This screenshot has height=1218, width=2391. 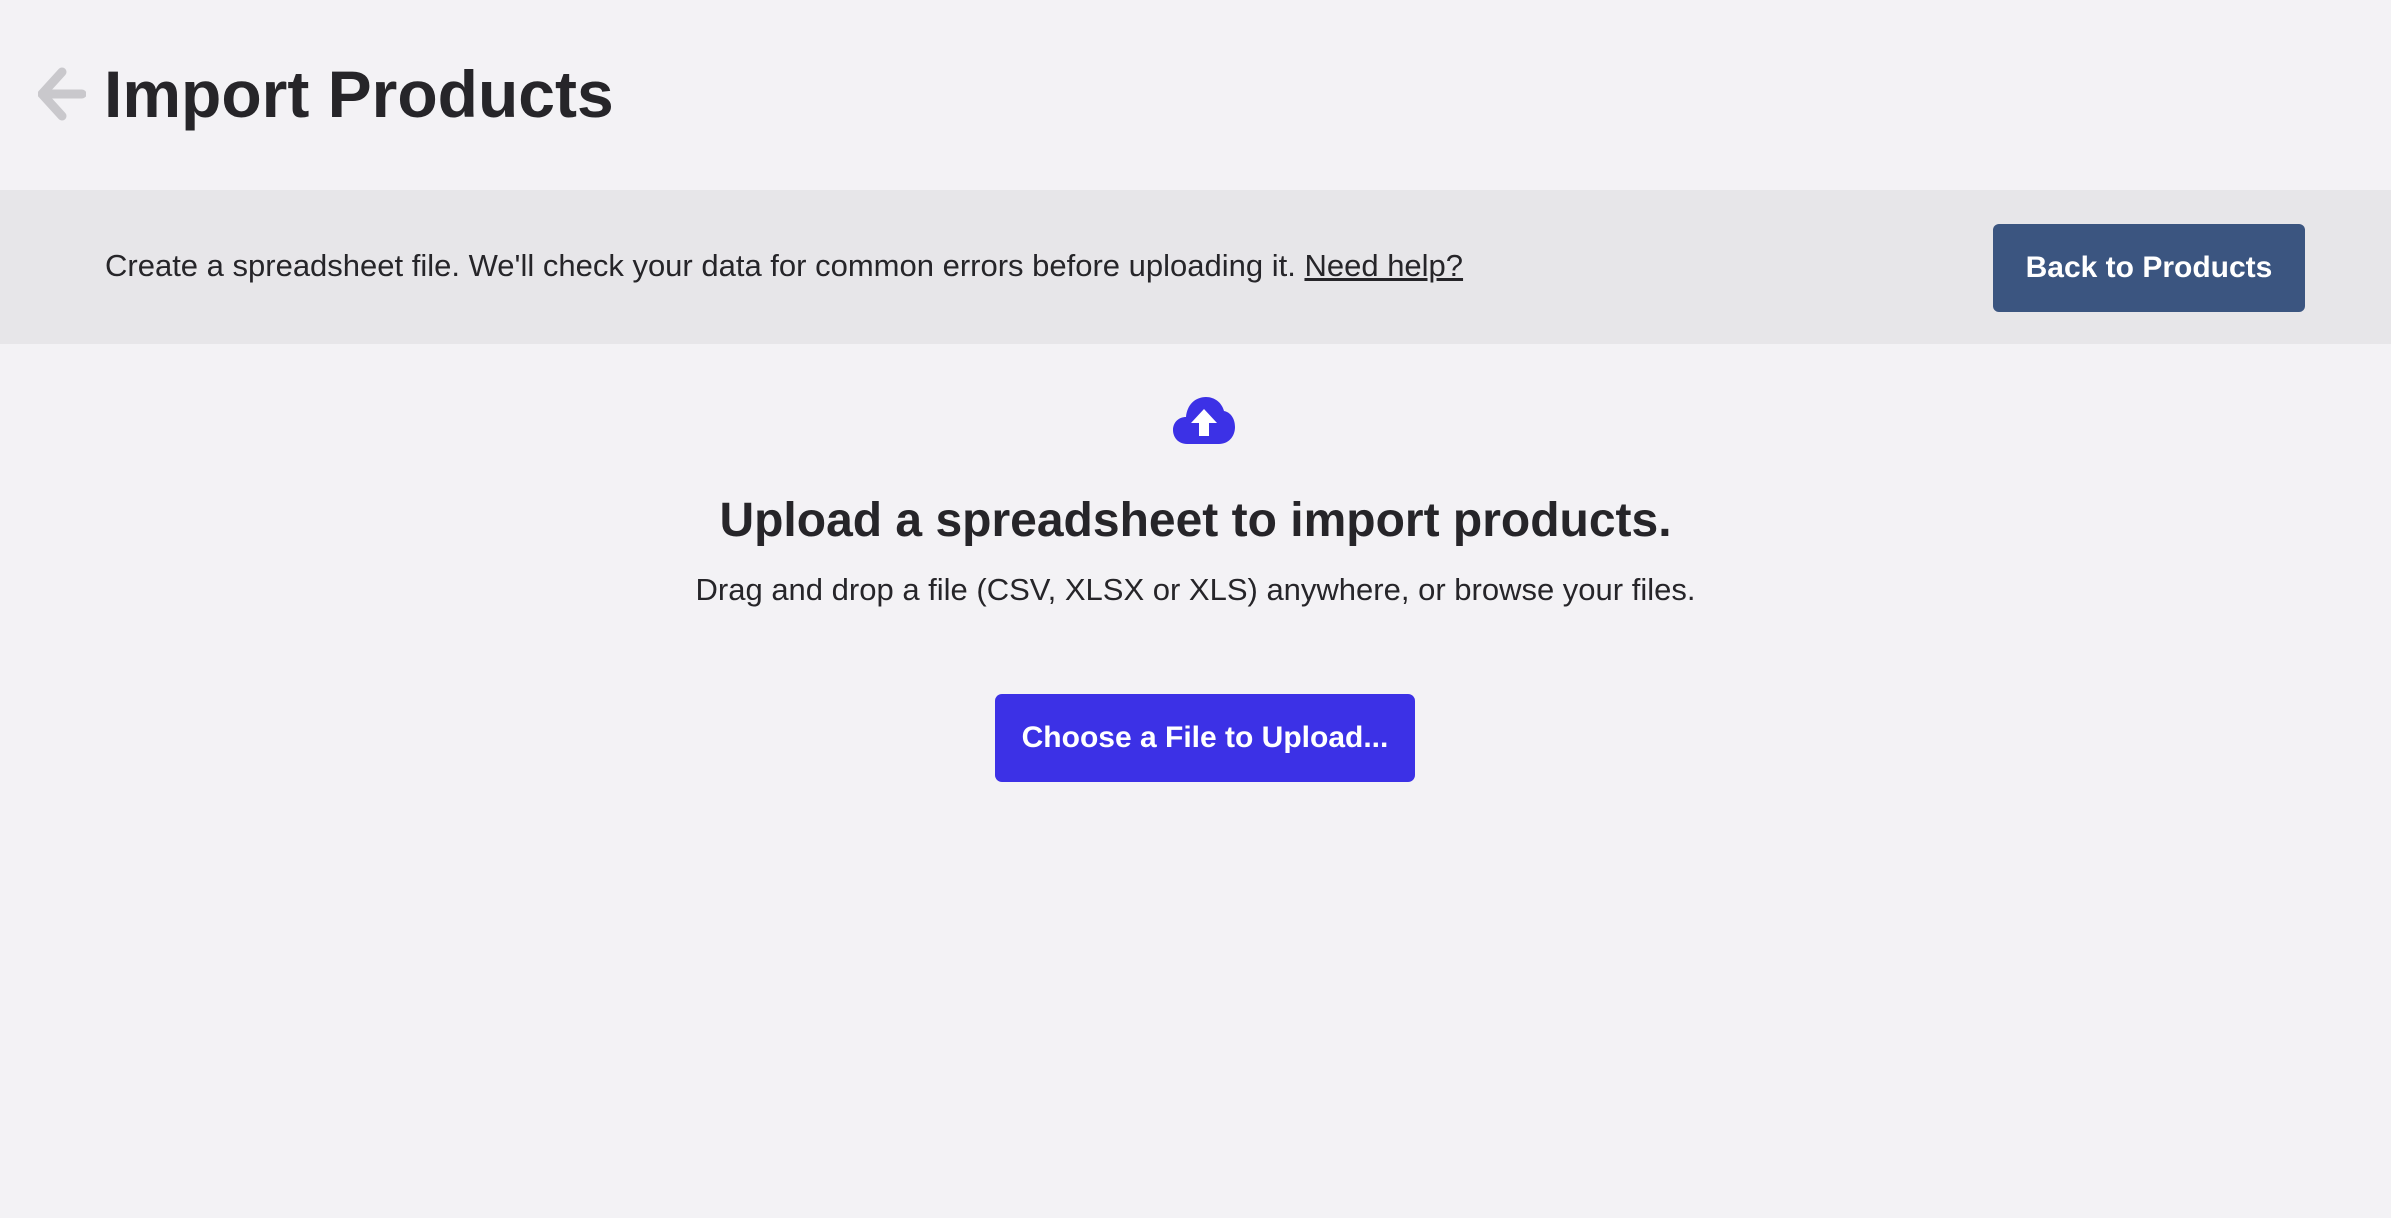 I want to click on arrow-left-icon, so click(x=62, y=94).